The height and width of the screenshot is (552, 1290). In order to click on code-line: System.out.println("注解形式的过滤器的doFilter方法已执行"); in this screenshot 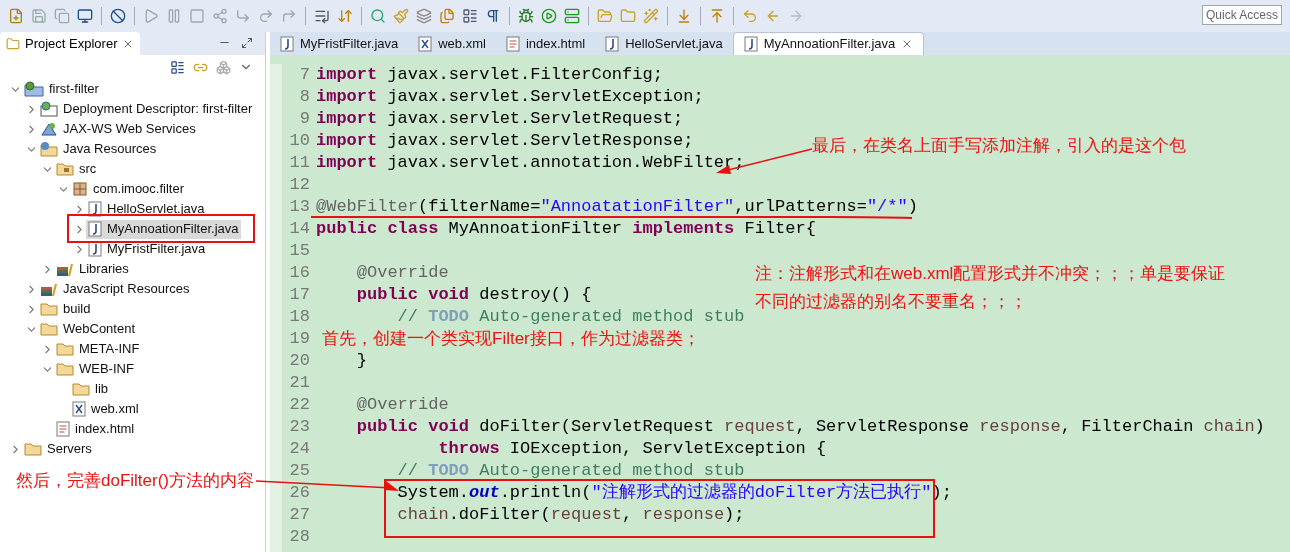, I will do `click(674, 493)`.